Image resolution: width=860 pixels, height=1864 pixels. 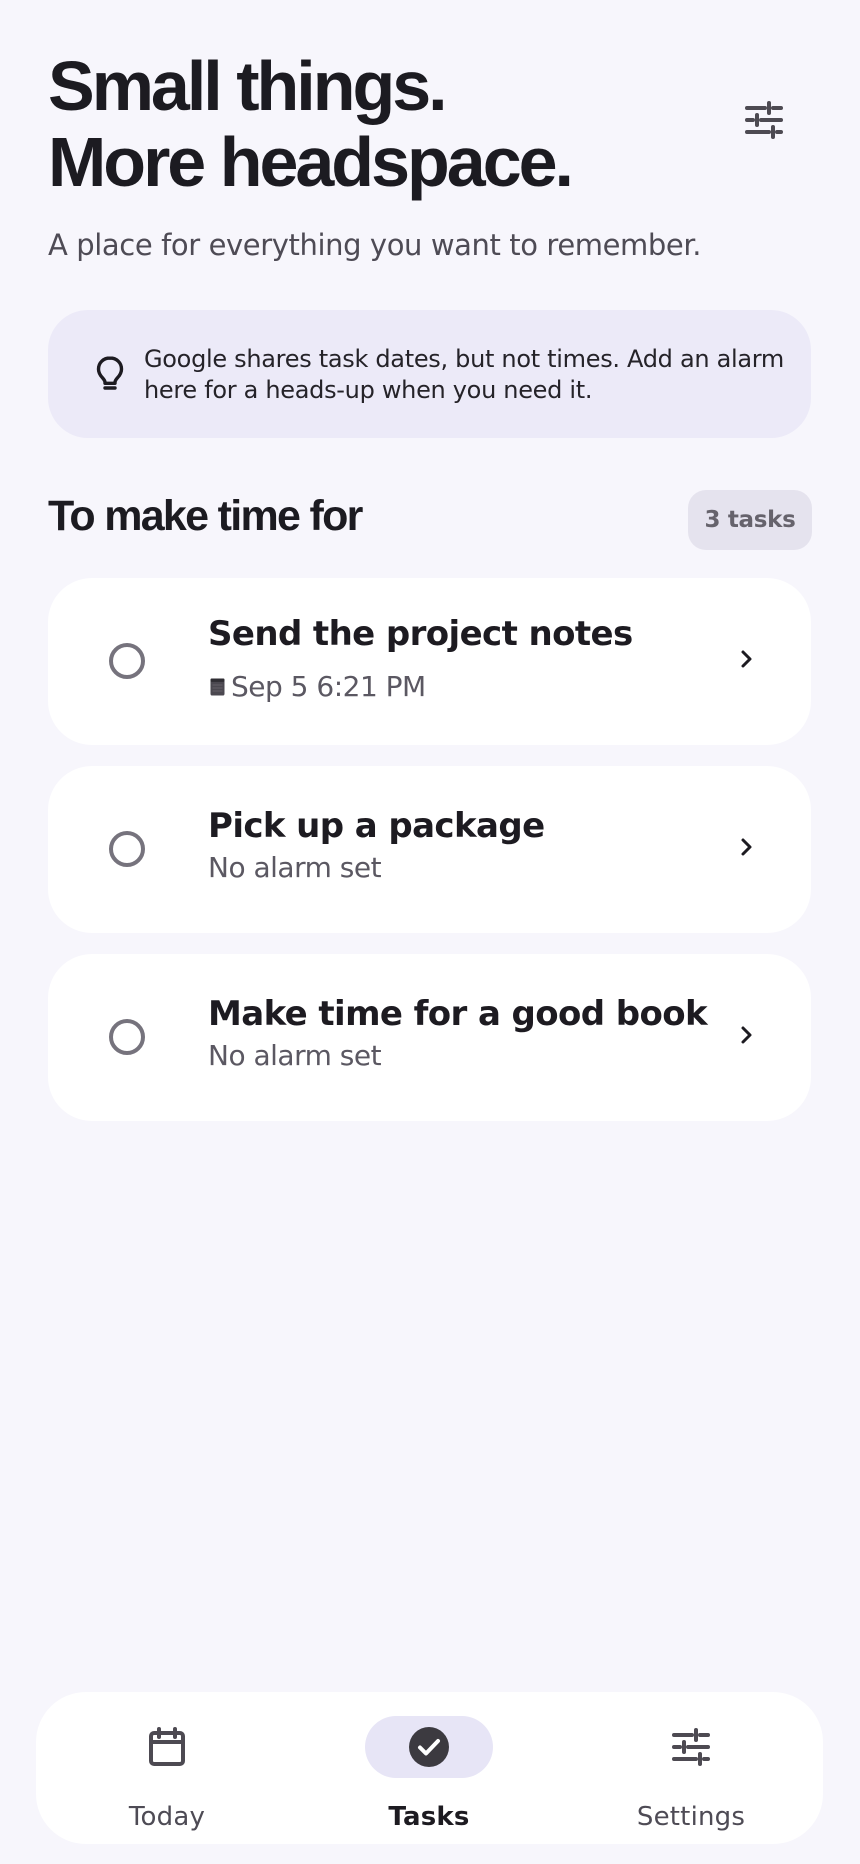 I want to click on task-content: Pick up a package No alarm set, so click(x=463, y=845).